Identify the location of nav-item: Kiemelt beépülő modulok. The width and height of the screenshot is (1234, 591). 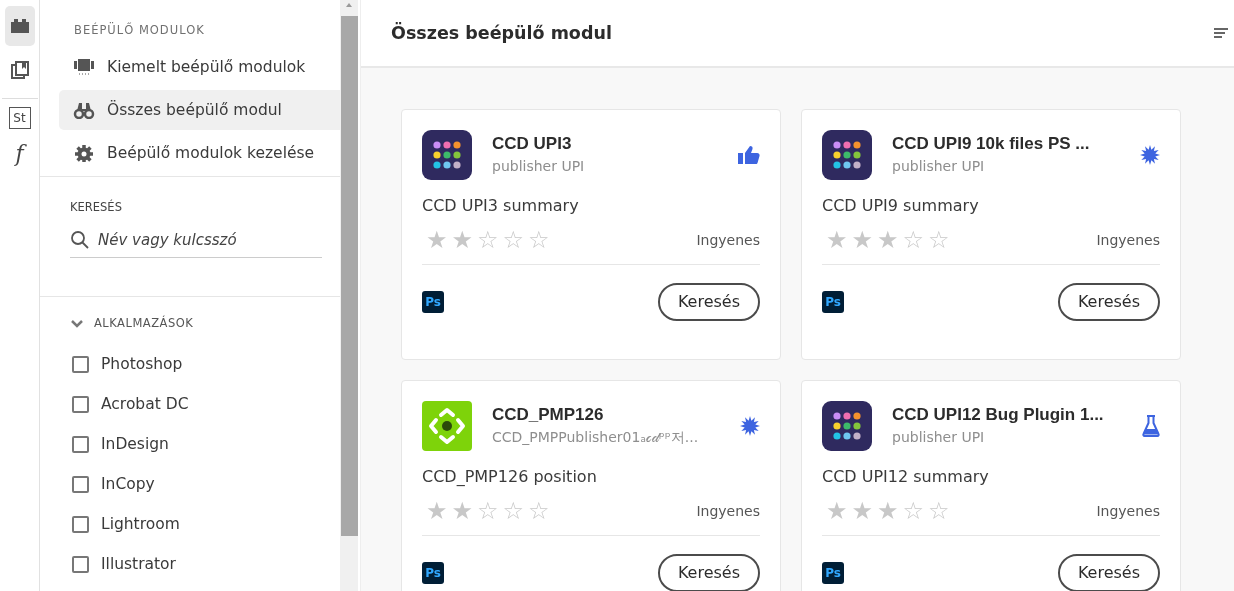
(199, 67).